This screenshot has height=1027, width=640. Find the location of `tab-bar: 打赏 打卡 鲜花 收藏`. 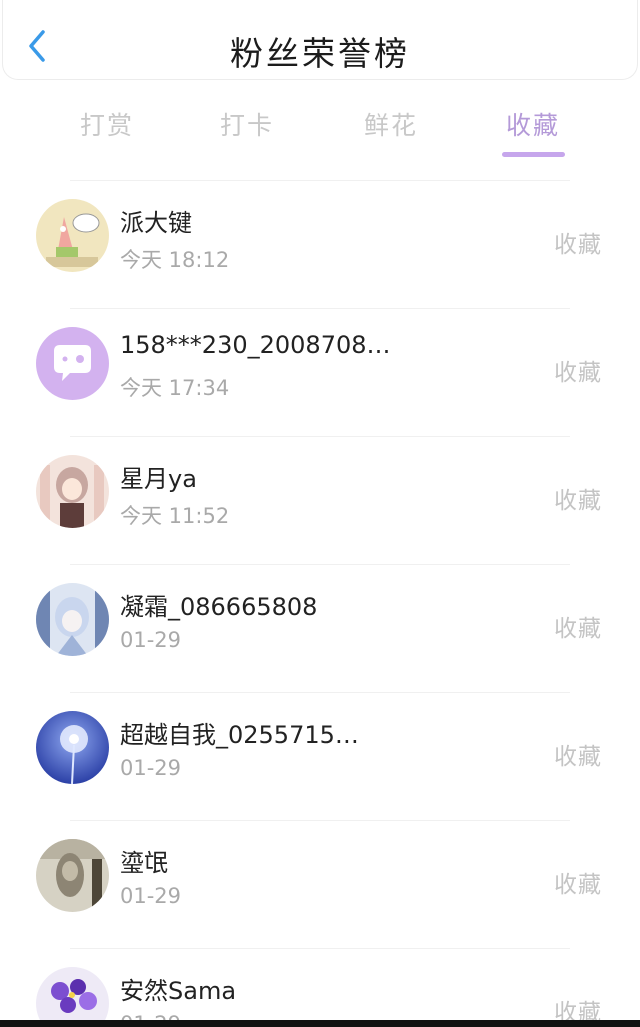

tab-bar: 打赏 打卡 鲜花 收藏 is located at coordinates (320, 130).